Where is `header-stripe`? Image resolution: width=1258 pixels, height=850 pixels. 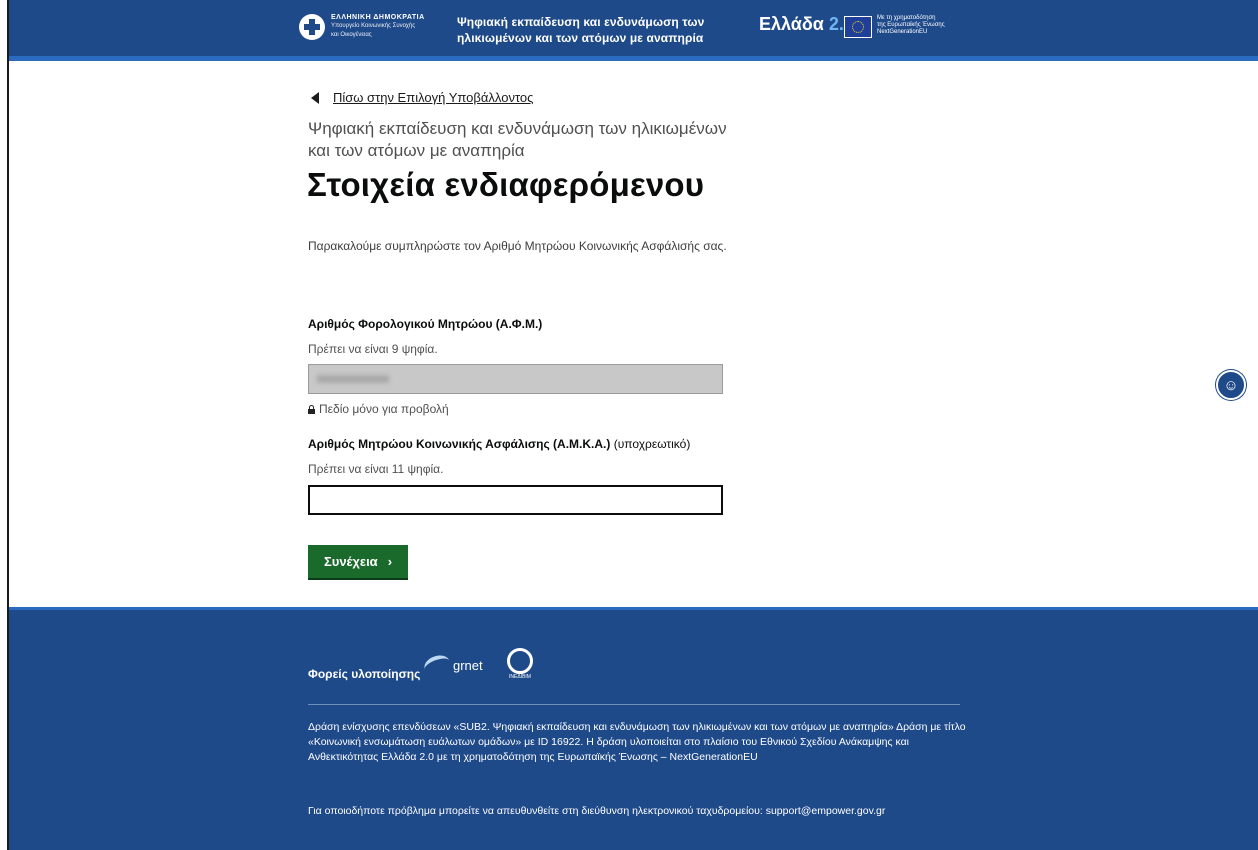 header-stripe is located at coordinates (633, 58).